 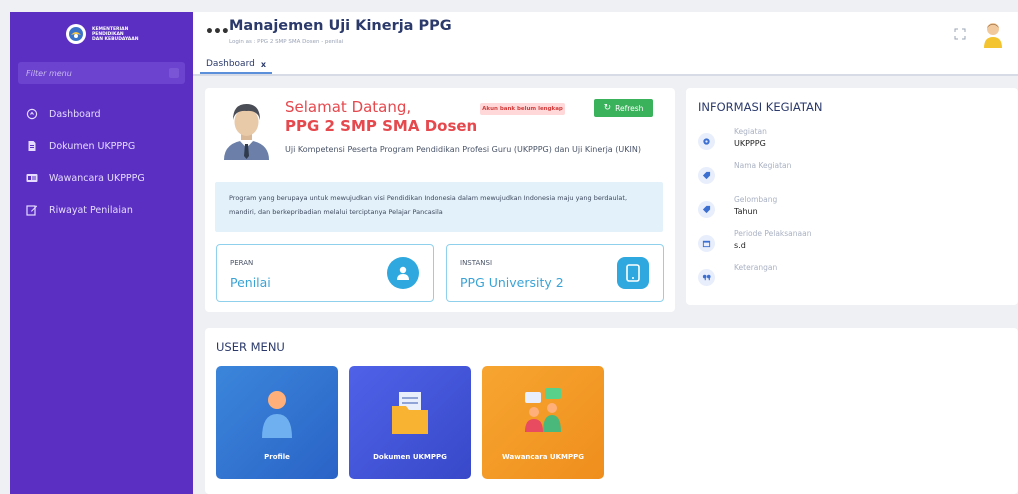 I want to click on sidebar-item-label: Wawancara UKPPPG, so click(x=97, y=178).